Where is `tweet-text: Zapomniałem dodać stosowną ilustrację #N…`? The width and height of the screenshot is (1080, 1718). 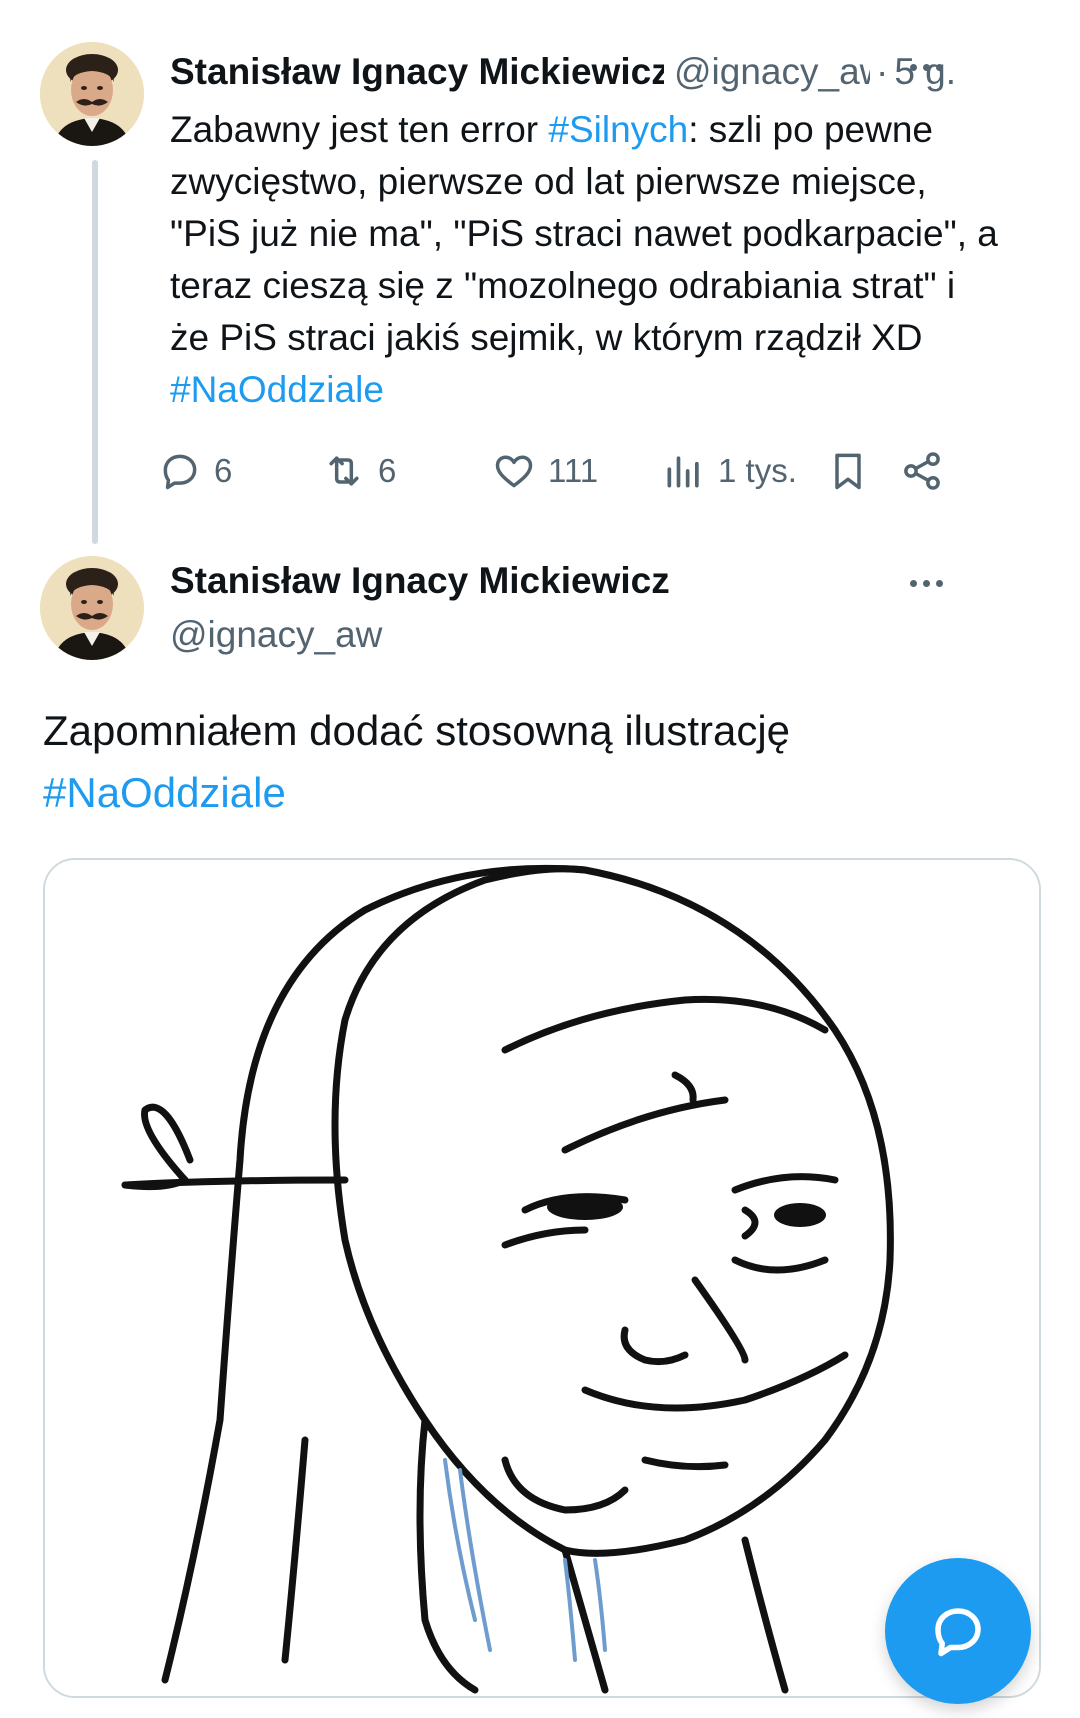
tweet-text: Zapomniałem dodać stosowną ilustrację #N… is located at coordinates (543, 762).